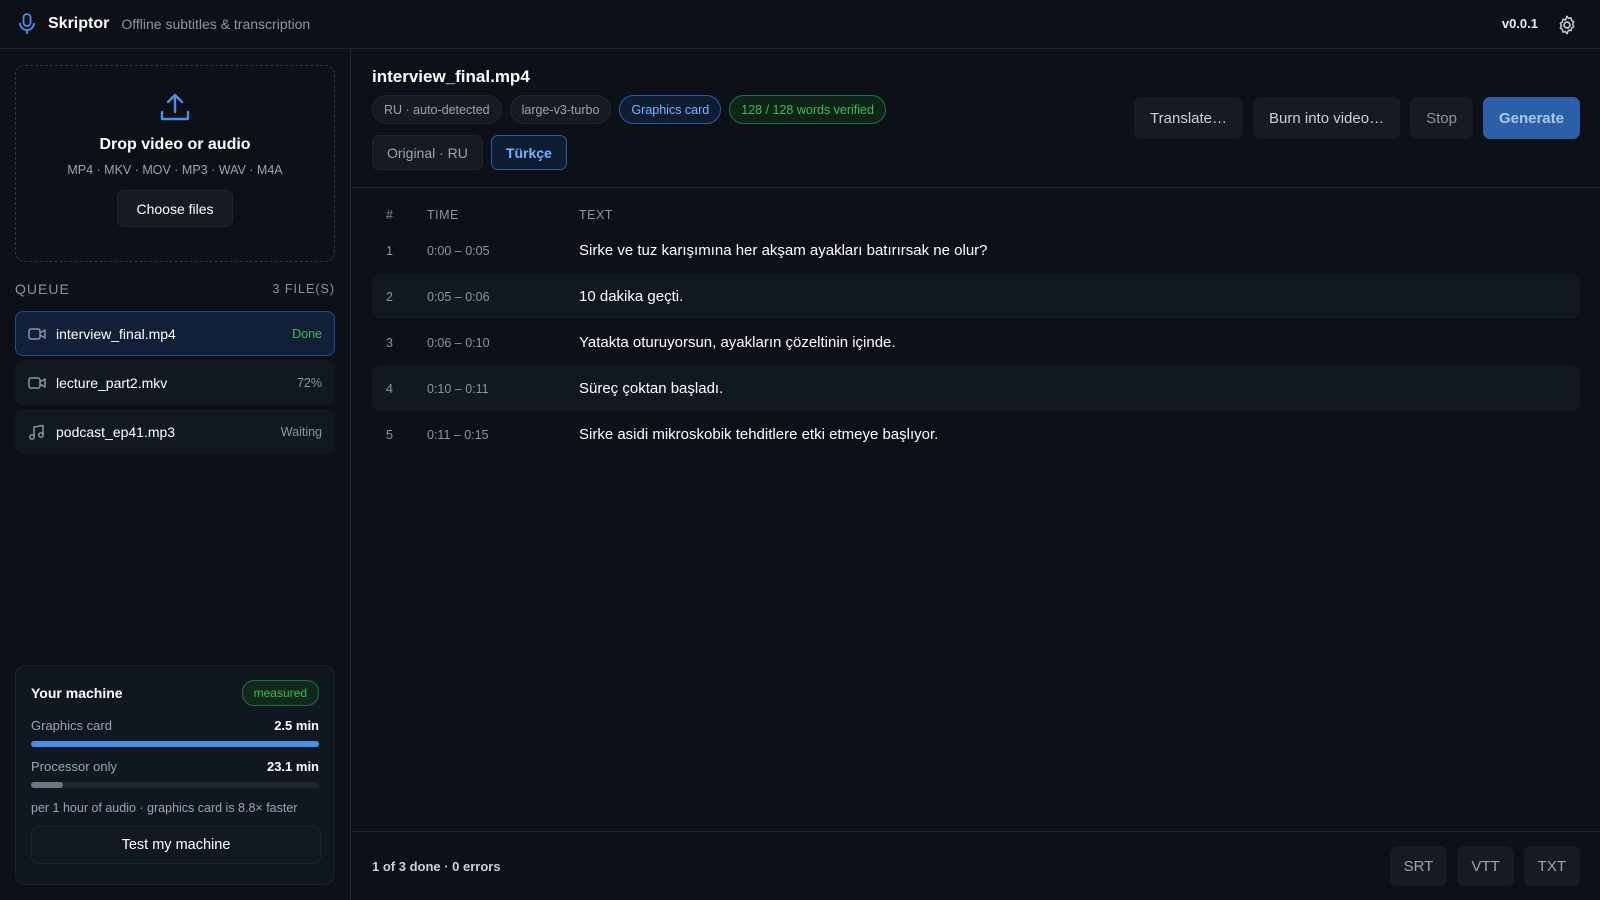 This screenshot has height=900, width=1600. What do you see at coordinates (976, 388) in the screenshot?
I see `table-row: 4 0:10 – 0:11 Süreç çoktan başladı.` at bounding box center [976, 388].